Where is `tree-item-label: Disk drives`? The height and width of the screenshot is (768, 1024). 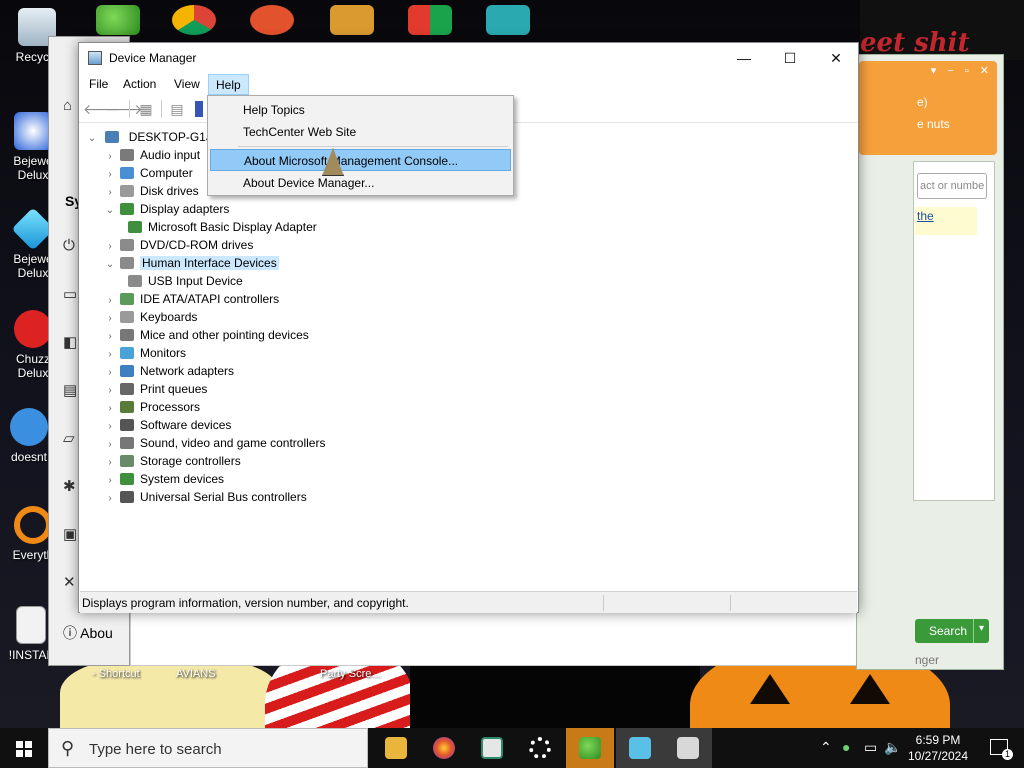
tree-item-label: Disk drives is located at coordinates (169, 191).